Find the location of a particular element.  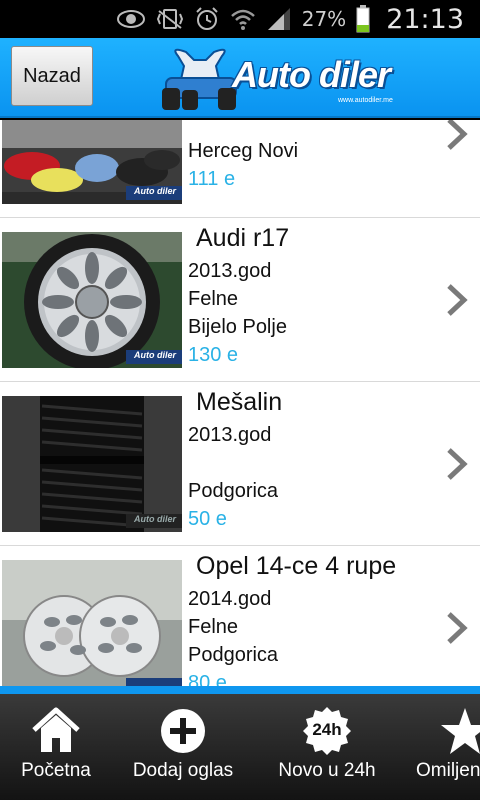

listing-year: 2014.god is located at coordinates (230, 599).